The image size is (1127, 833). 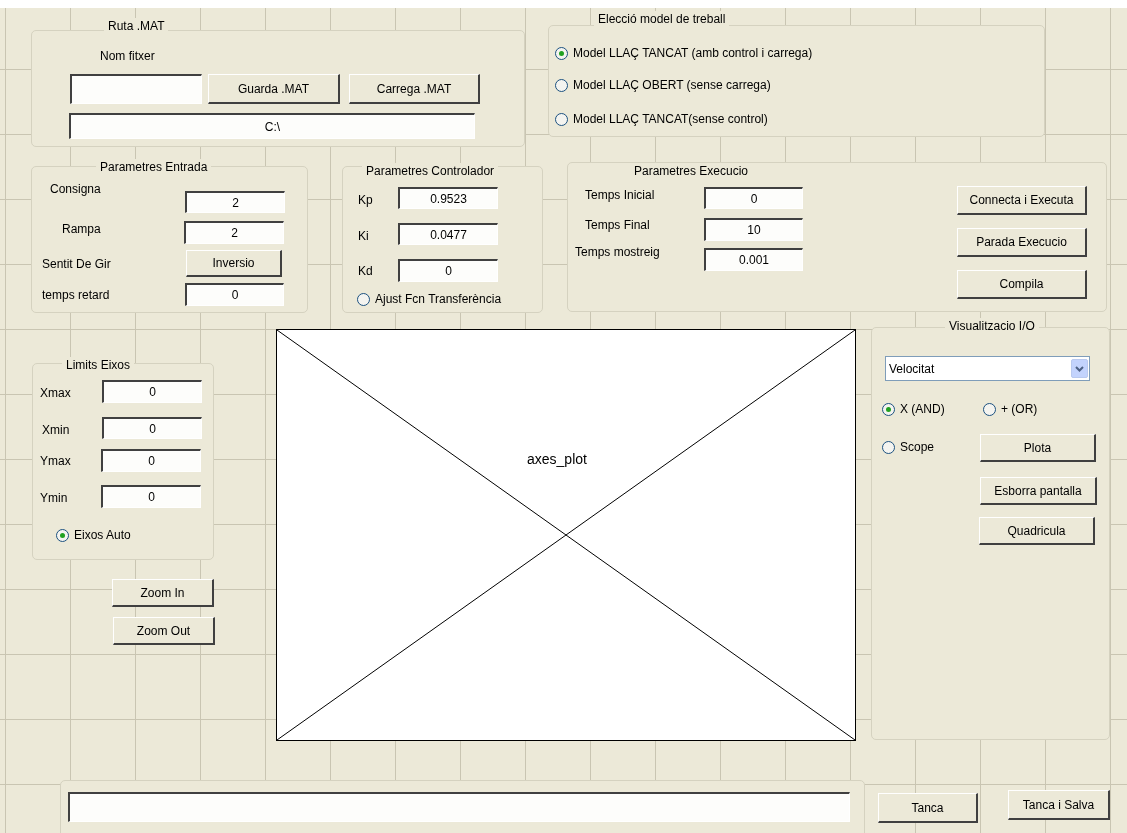 What do you see at coordinates (272, 126) in the screenshot?
I see `path-field: C:\` at bounding box center [272, 126].